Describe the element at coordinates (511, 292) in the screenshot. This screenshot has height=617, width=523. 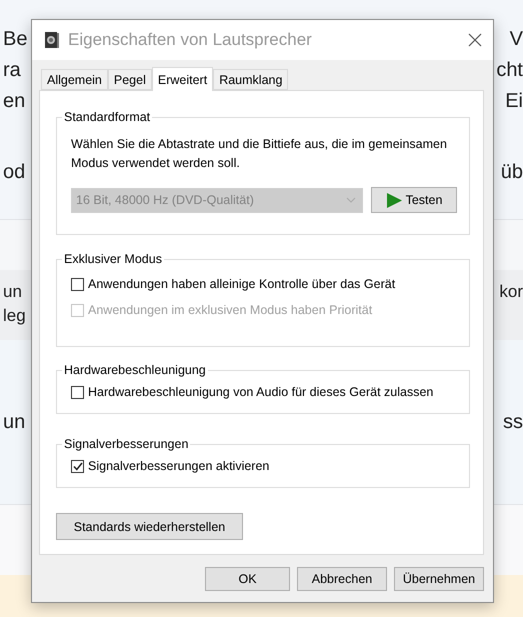
I see `page-text: kor` at that location.